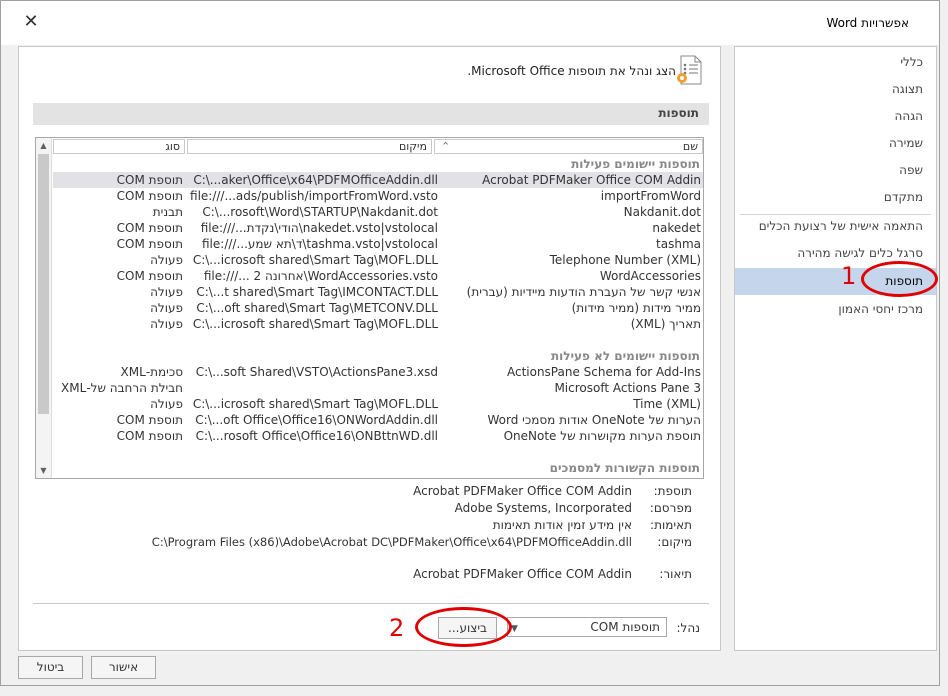  I want to click on row-location: C:\...t shared\Smart Tag\IMCONTACT.DLL, so click(317, 292).